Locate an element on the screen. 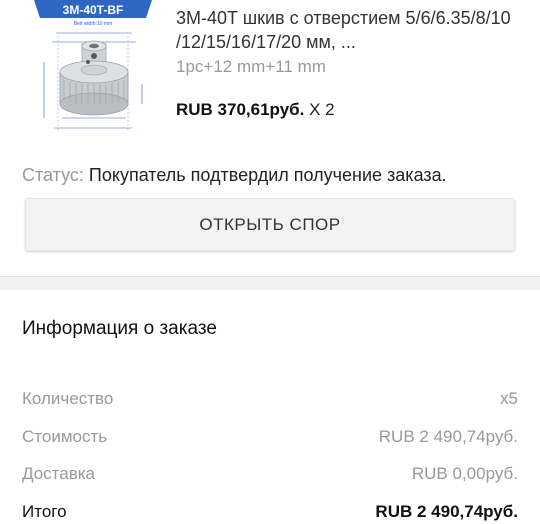 Image resolution: width=540 pixels, height=524 pixels. open-dispute-button: ОТКРЫТЬ СПОР is located at coordinates (270, 224).